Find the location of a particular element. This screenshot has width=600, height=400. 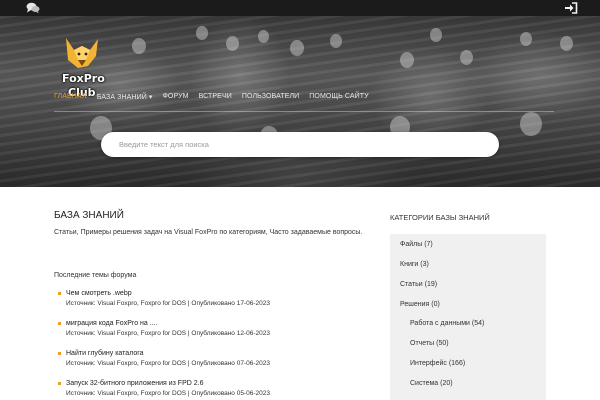

category-count: (0) is located at coordinates (435, 304).